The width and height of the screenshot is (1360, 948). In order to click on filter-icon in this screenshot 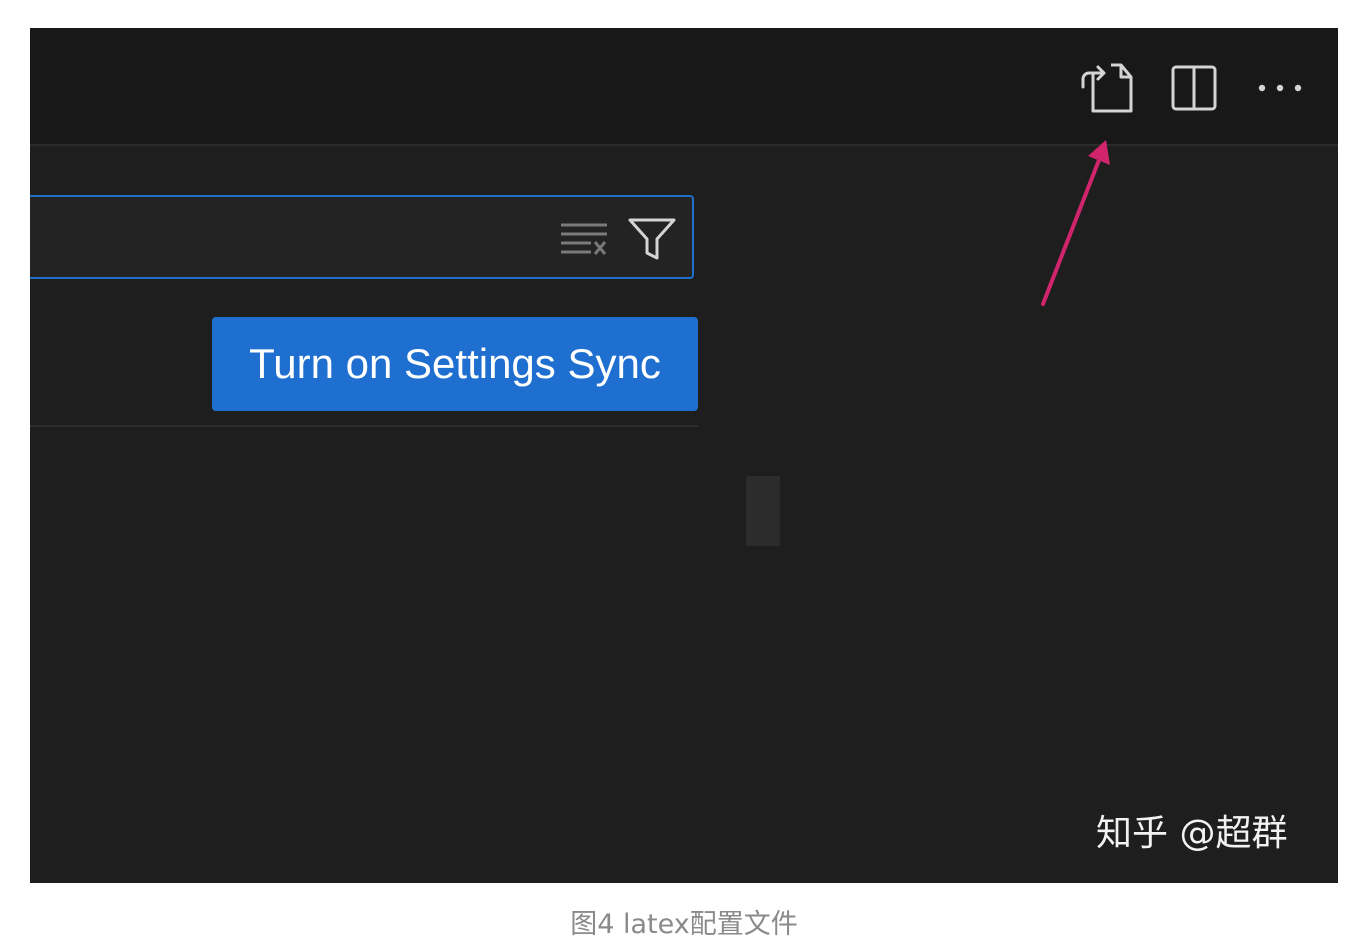, I will do `click(652, 239)`.